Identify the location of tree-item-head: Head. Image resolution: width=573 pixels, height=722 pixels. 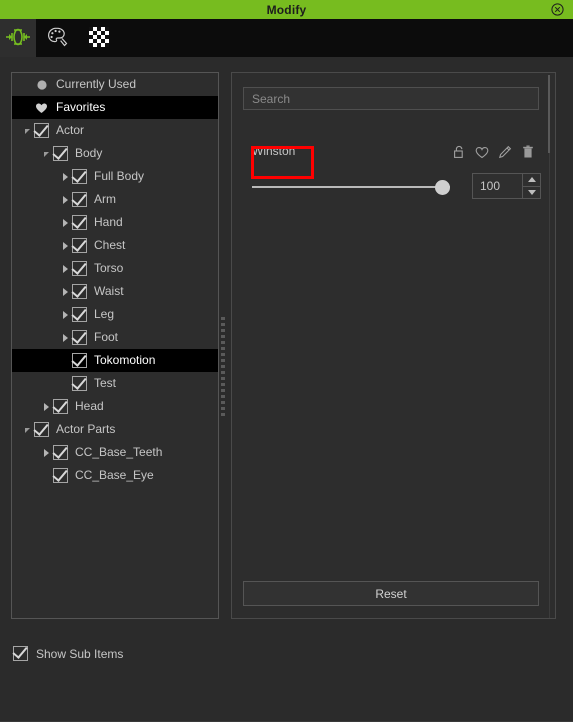
(115, 406).